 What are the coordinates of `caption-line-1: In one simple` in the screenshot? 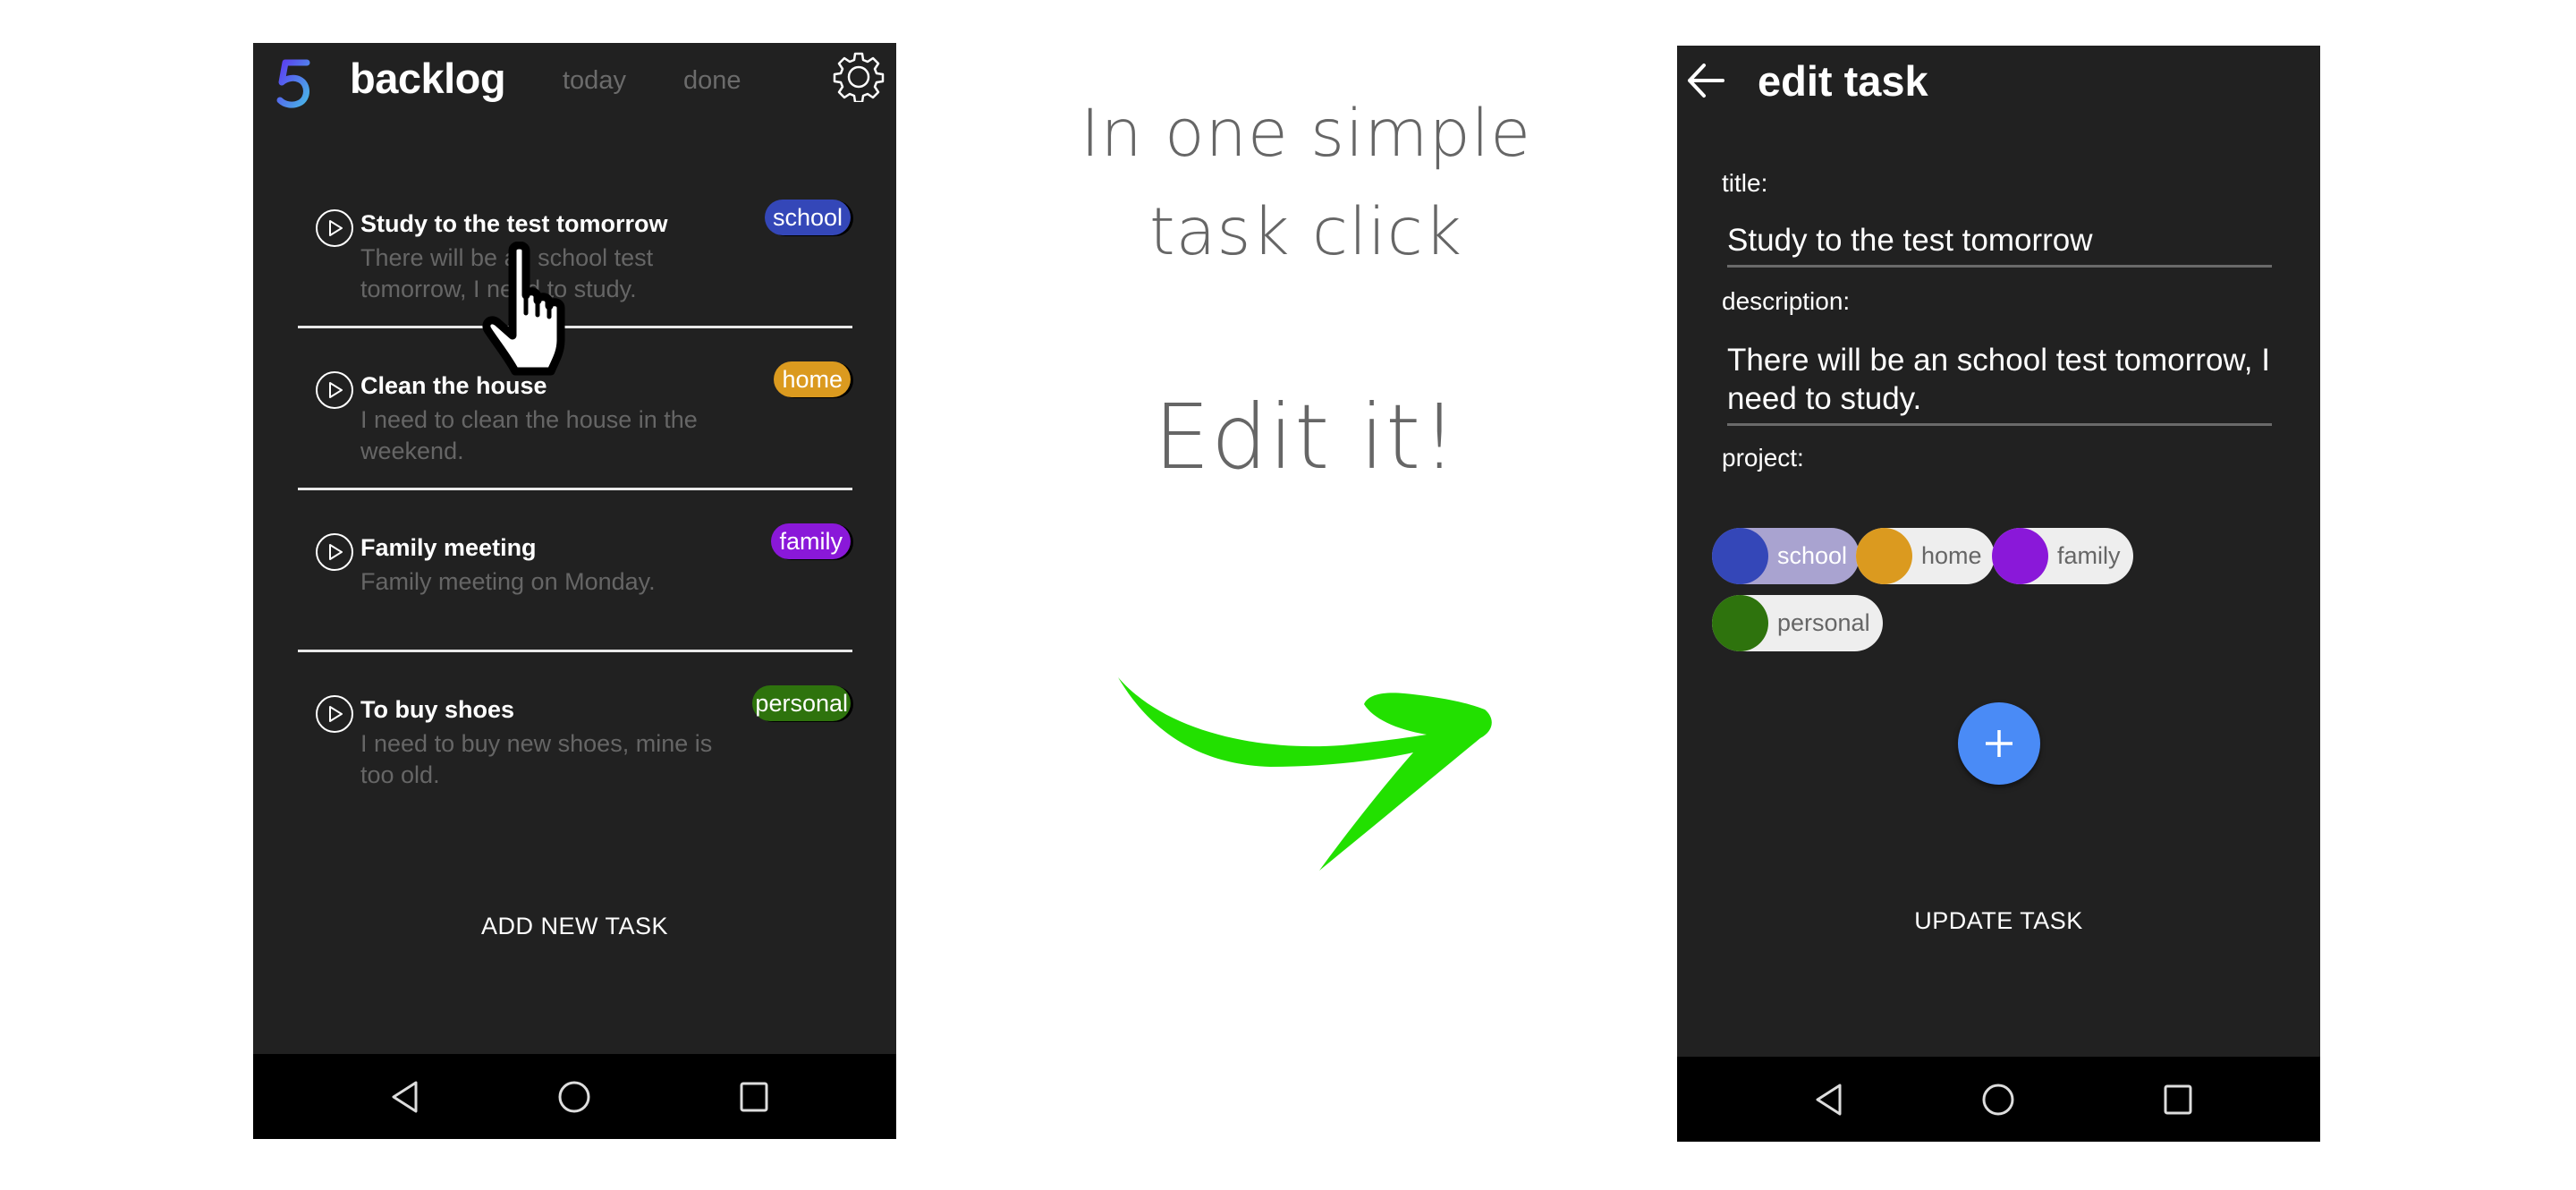 It's located at (1305, 134).